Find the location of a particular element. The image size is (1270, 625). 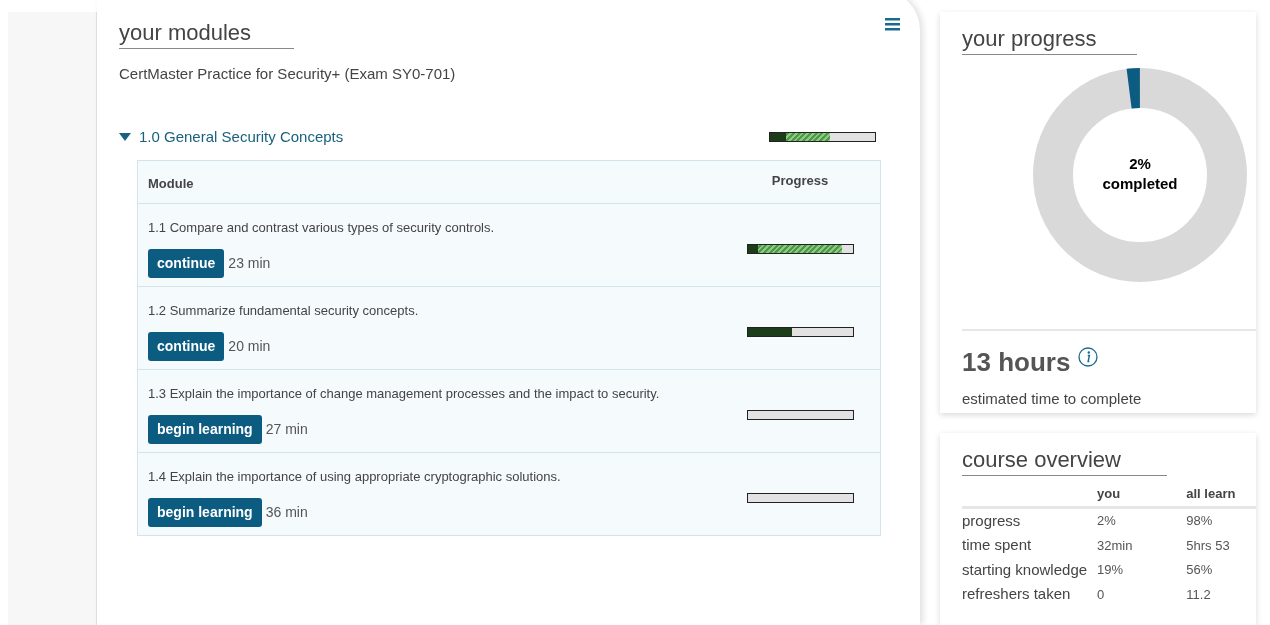

duration-text: 27 min is located at coordinates (286, 430).